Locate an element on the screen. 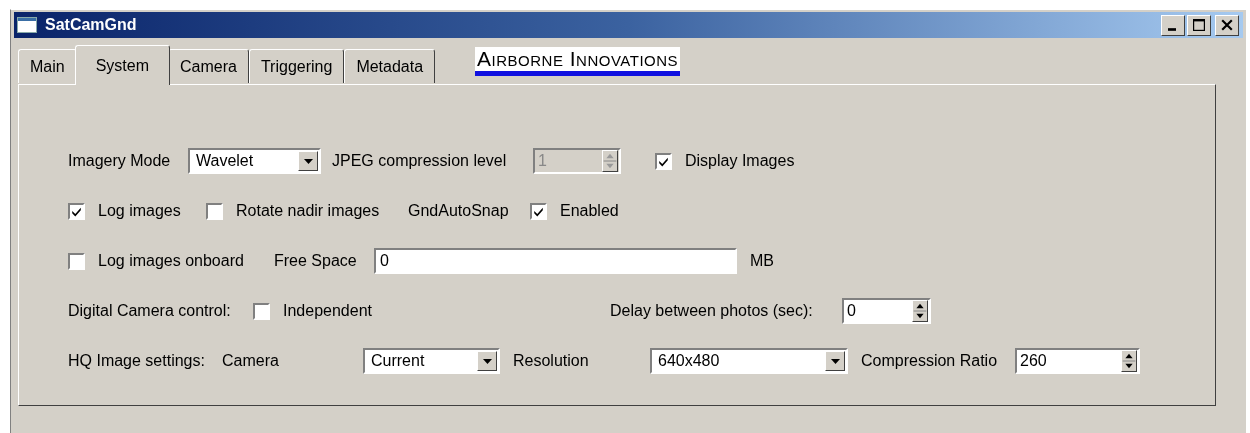 The image size is (1250, 433). spin-box: 260 is located at coordinates (1077, 361).